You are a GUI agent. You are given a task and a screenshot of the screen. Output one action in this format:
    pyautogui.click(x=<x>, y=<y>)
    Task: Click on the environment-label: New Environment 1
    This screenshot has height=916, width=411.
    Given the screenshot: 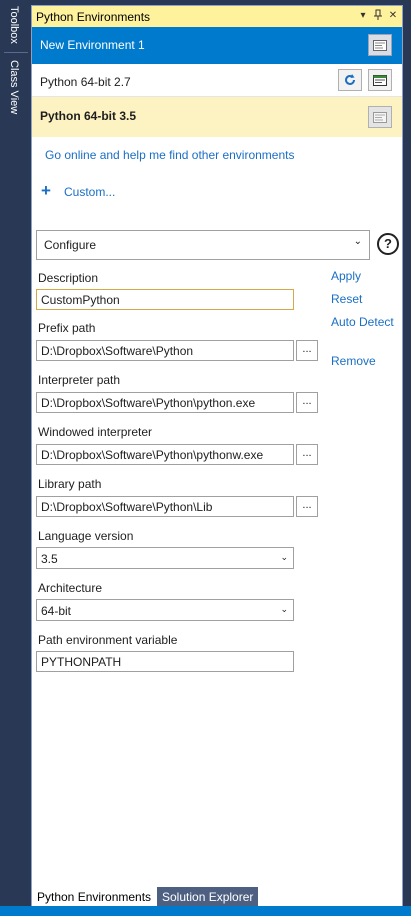 What is the action you would take?
    pyautogui.click(x=92, y=45)
    